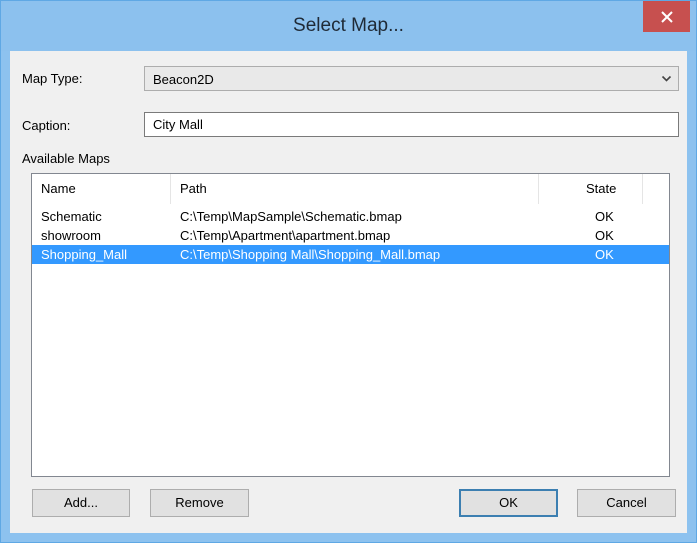  What do you see at coordinates (591, 189) in the screenshot?
I see `column-header-state: State` at bounding box center [591, 189].